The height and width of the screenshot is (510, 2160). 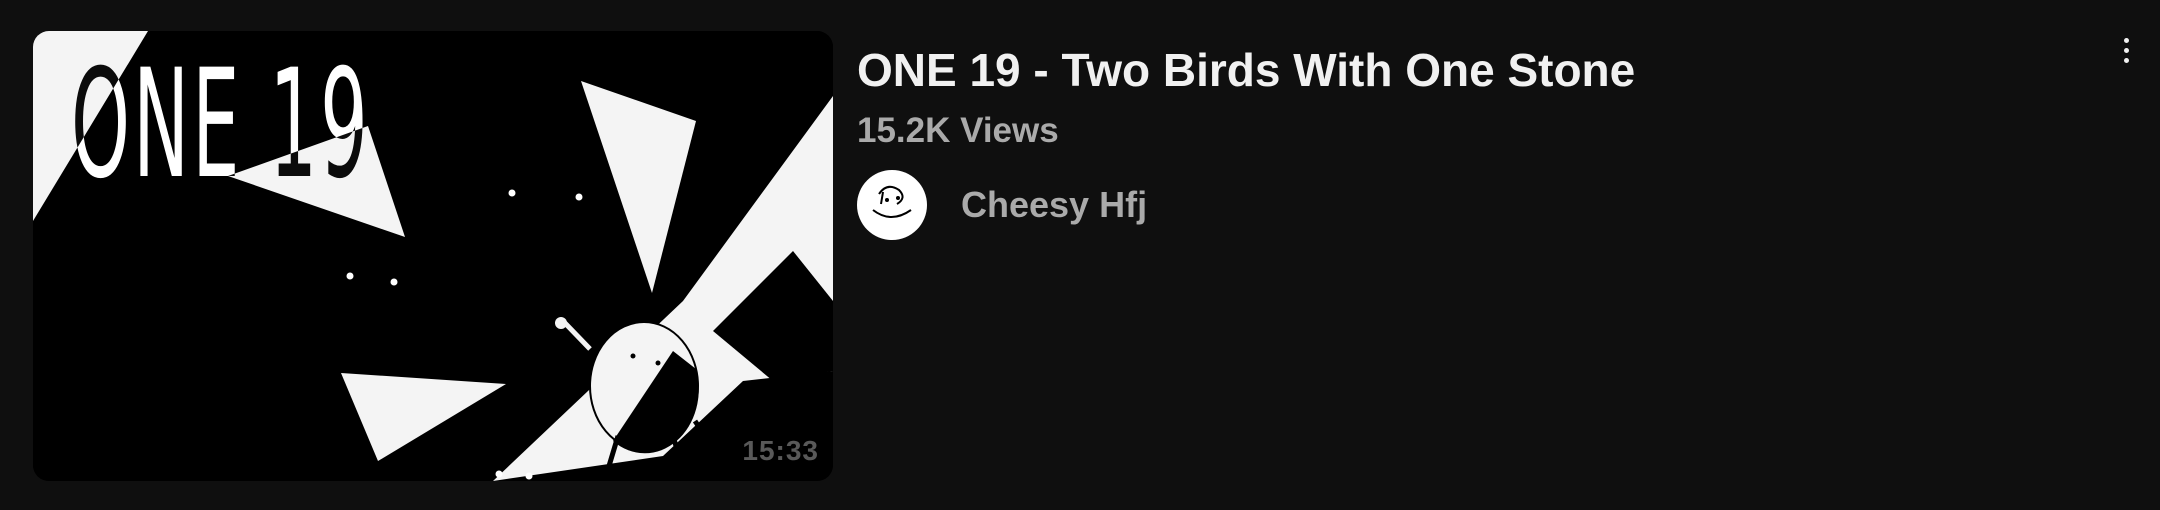 What do you see at coordinates (1457, 70) in the screenshot?
I see `video-title: ONE 19 - Two Birds With One Stone` at bounding box center [1457, 70].